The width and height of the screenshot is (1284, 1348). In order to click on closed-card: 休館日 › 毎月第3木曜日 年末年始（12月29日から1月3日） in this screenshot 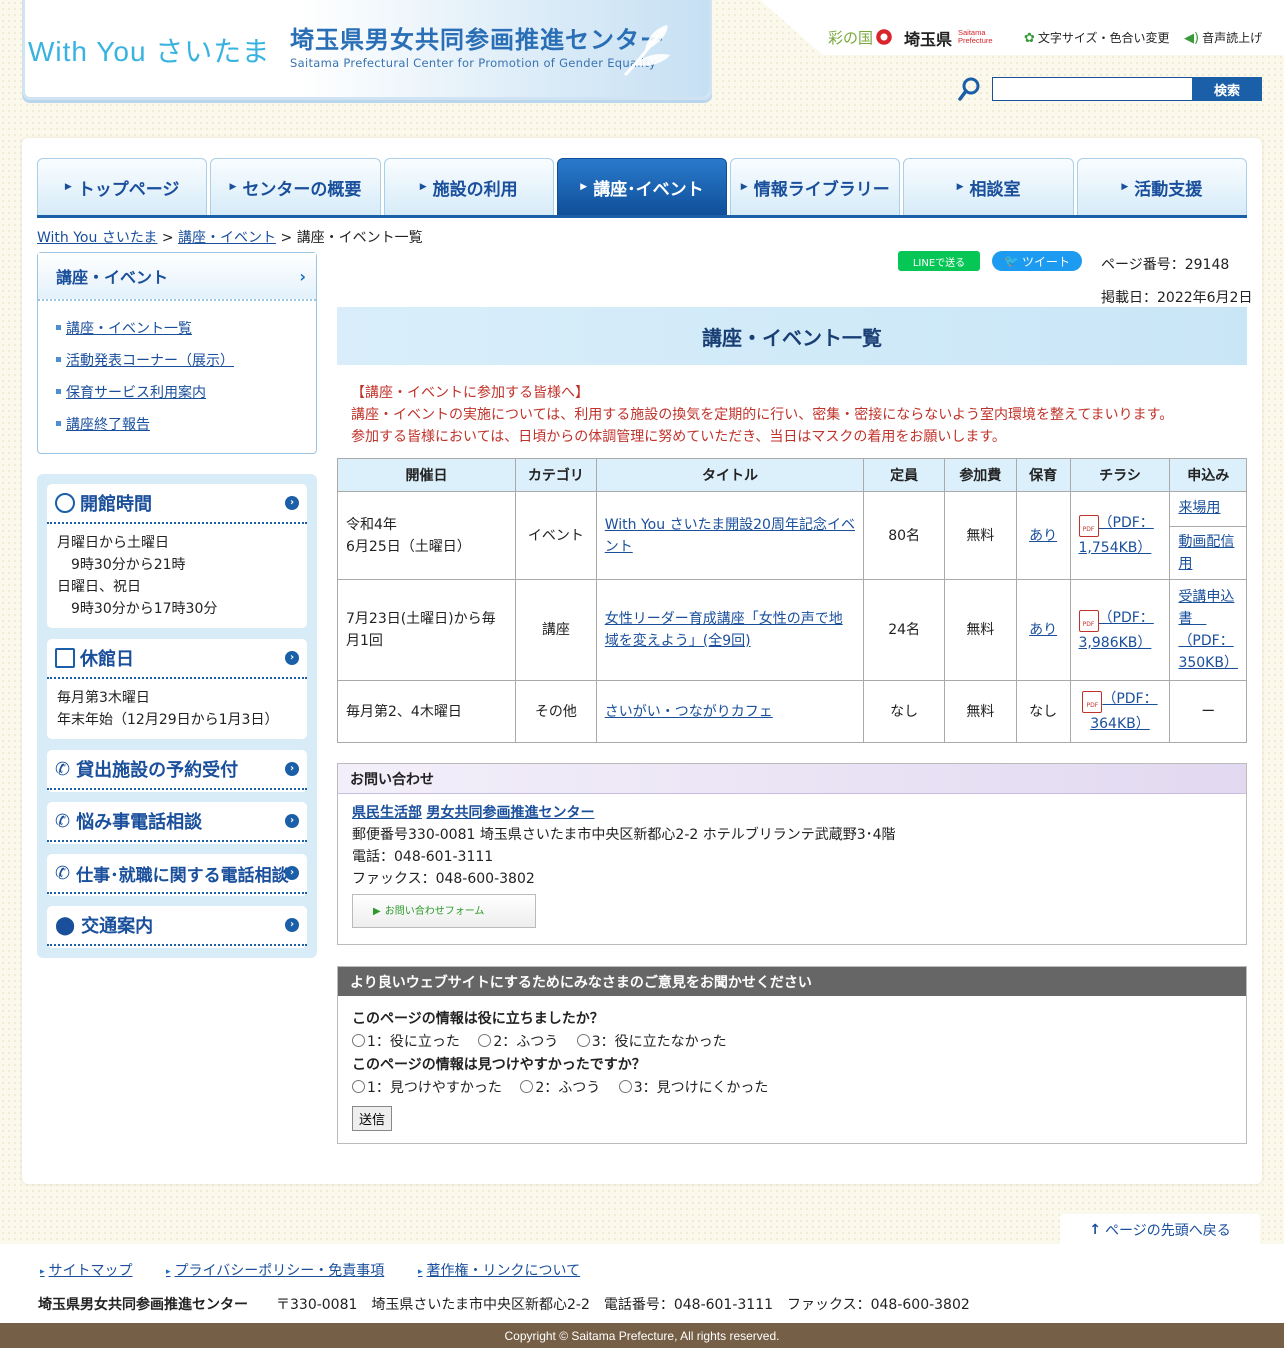, I will do `click(177, 689)`.